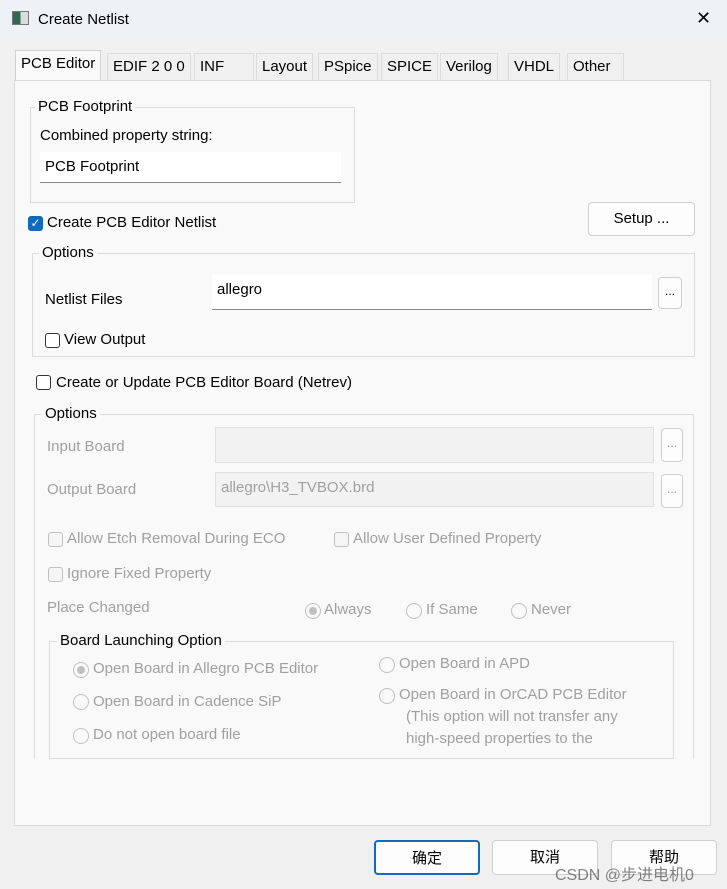  Describe the element at coordinates (534, 67) in the screenshot. I see `tab-vhdl: VHDL` at that location.